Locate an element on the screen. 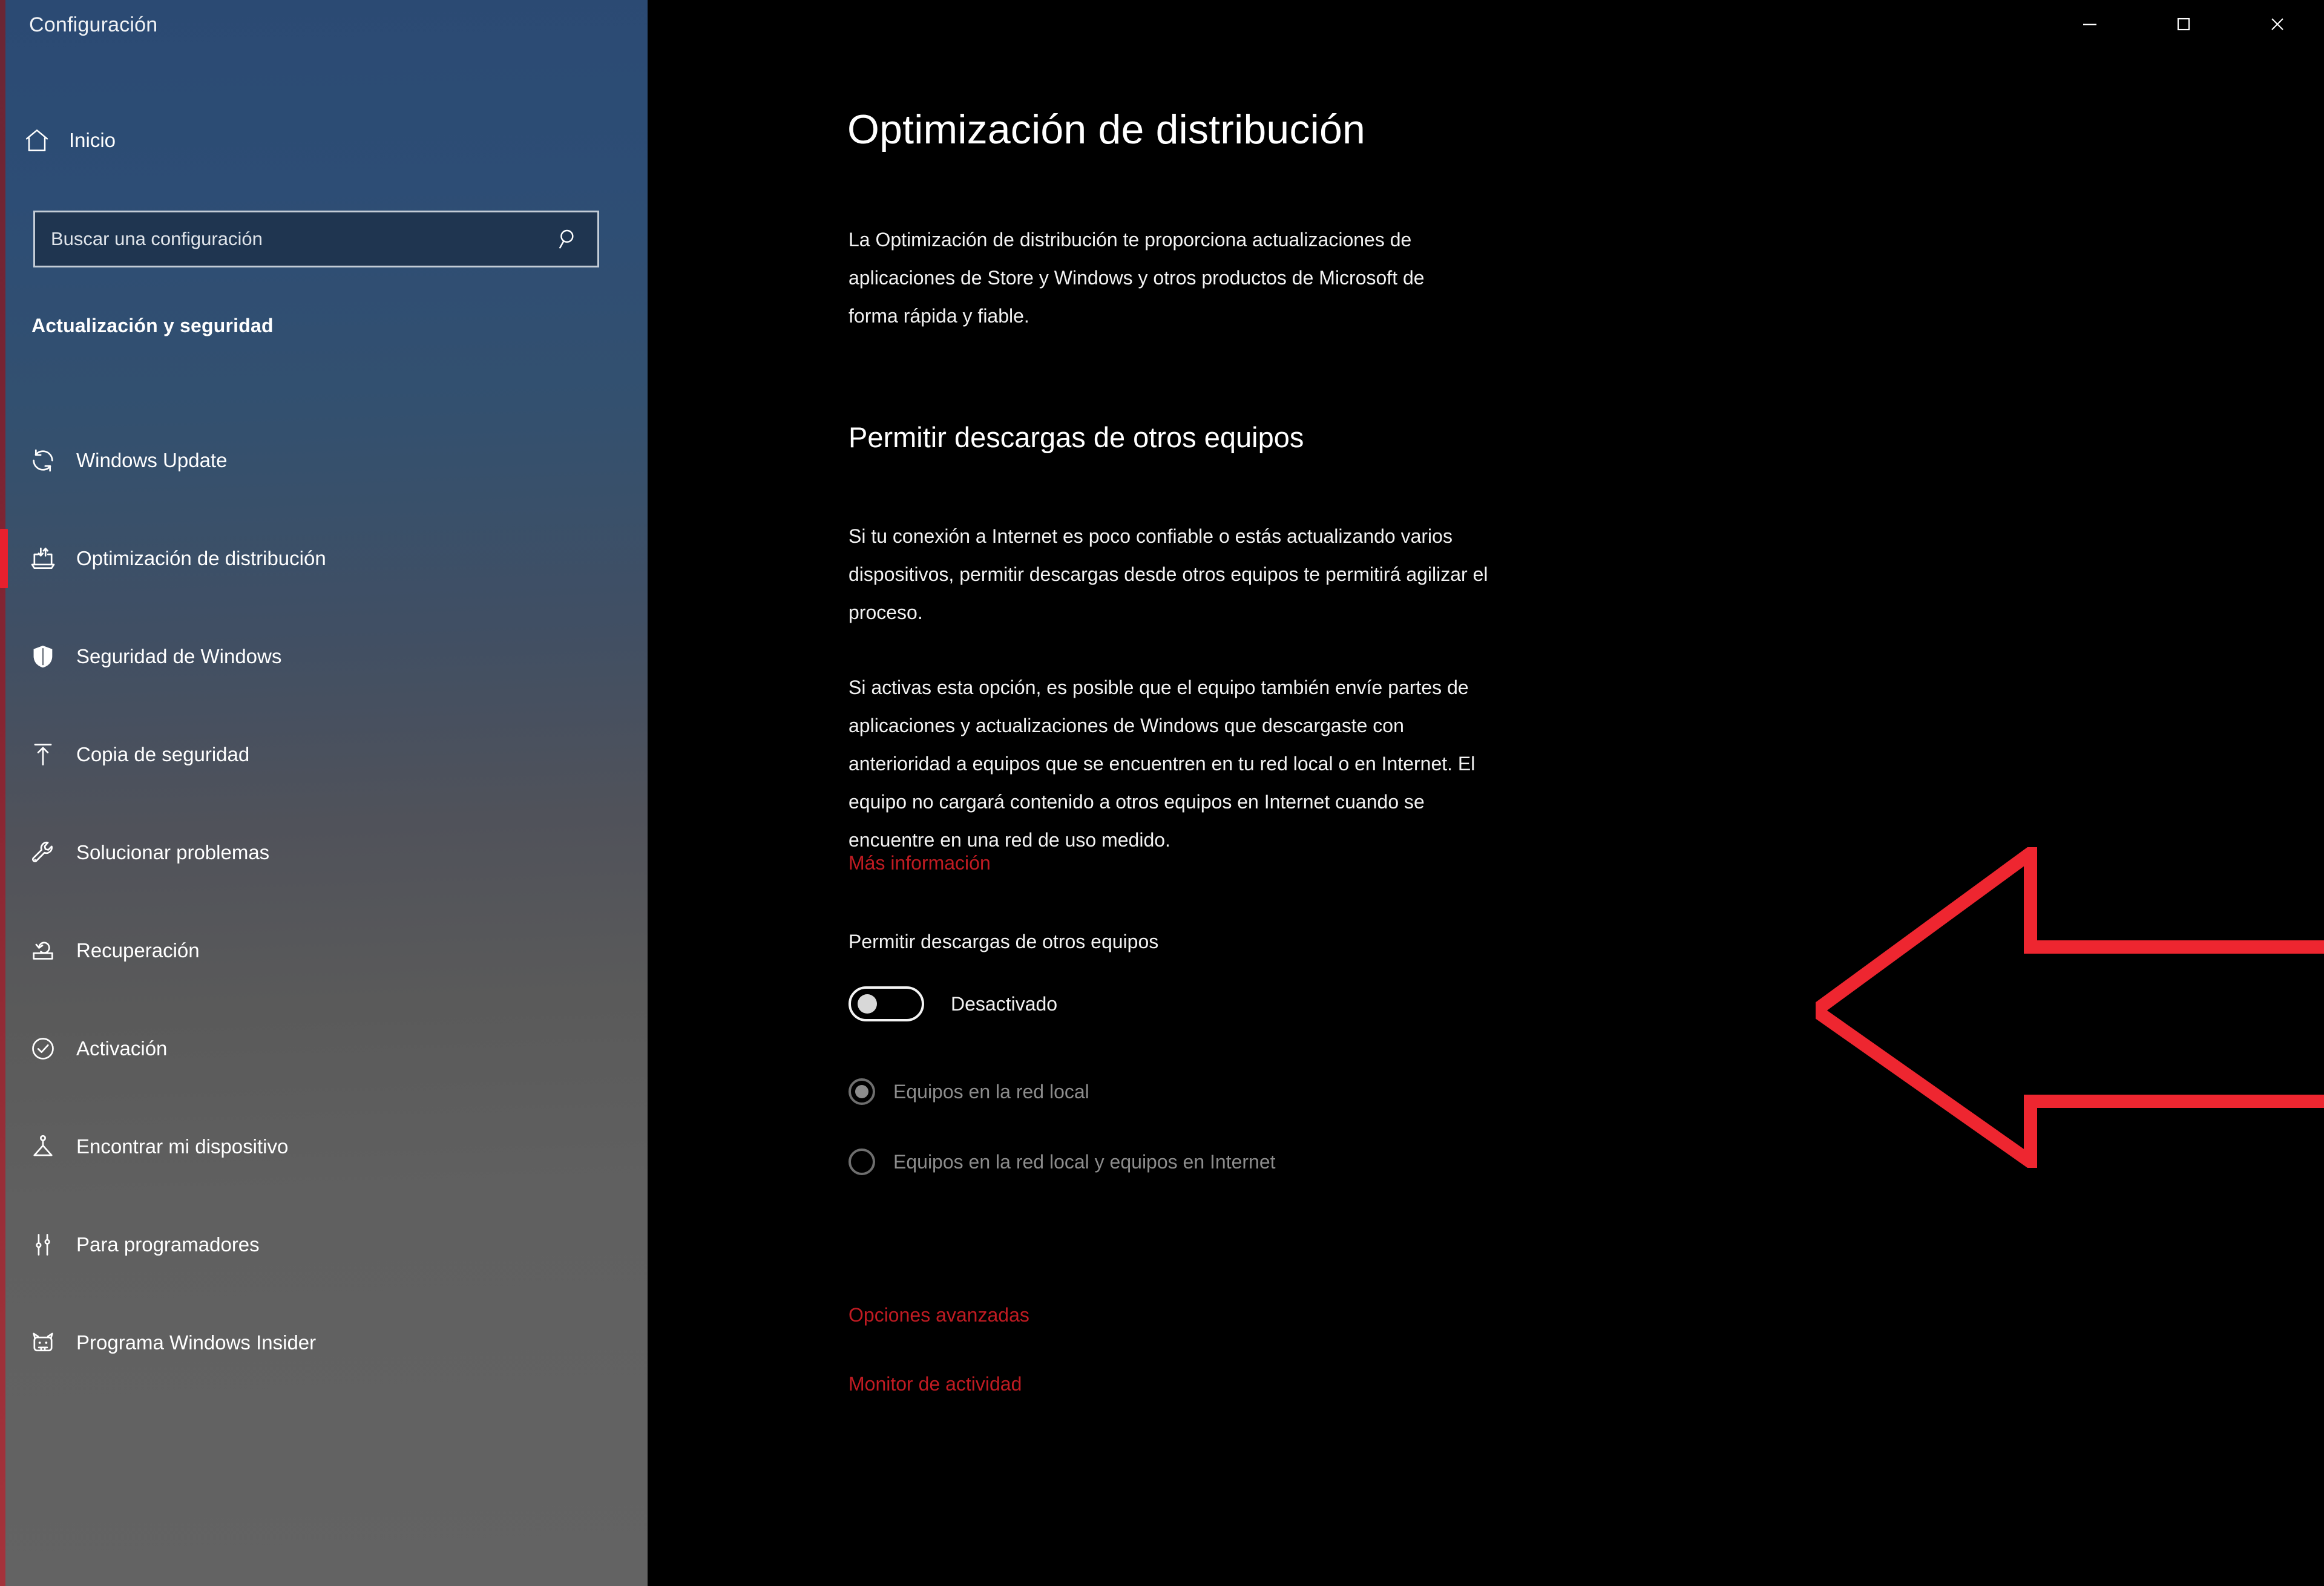  developer-tools-icon is located at coordinates (43, 1245).